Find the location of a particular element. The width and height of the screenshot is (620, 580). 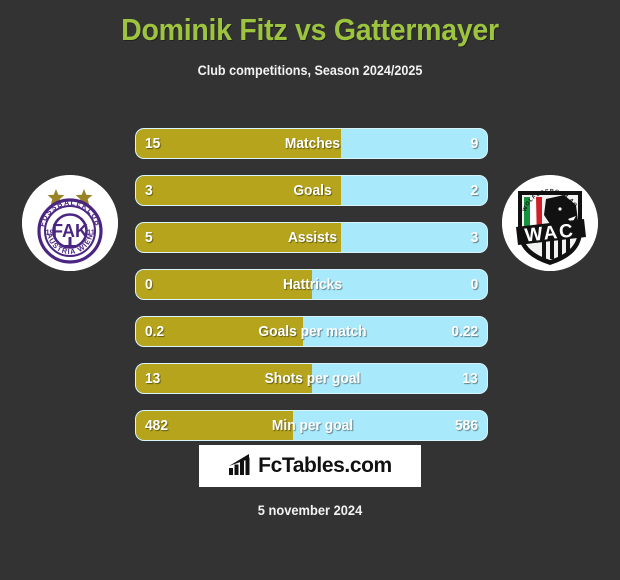

stat-label: Shots per goal is located at coordinates (312, 378).